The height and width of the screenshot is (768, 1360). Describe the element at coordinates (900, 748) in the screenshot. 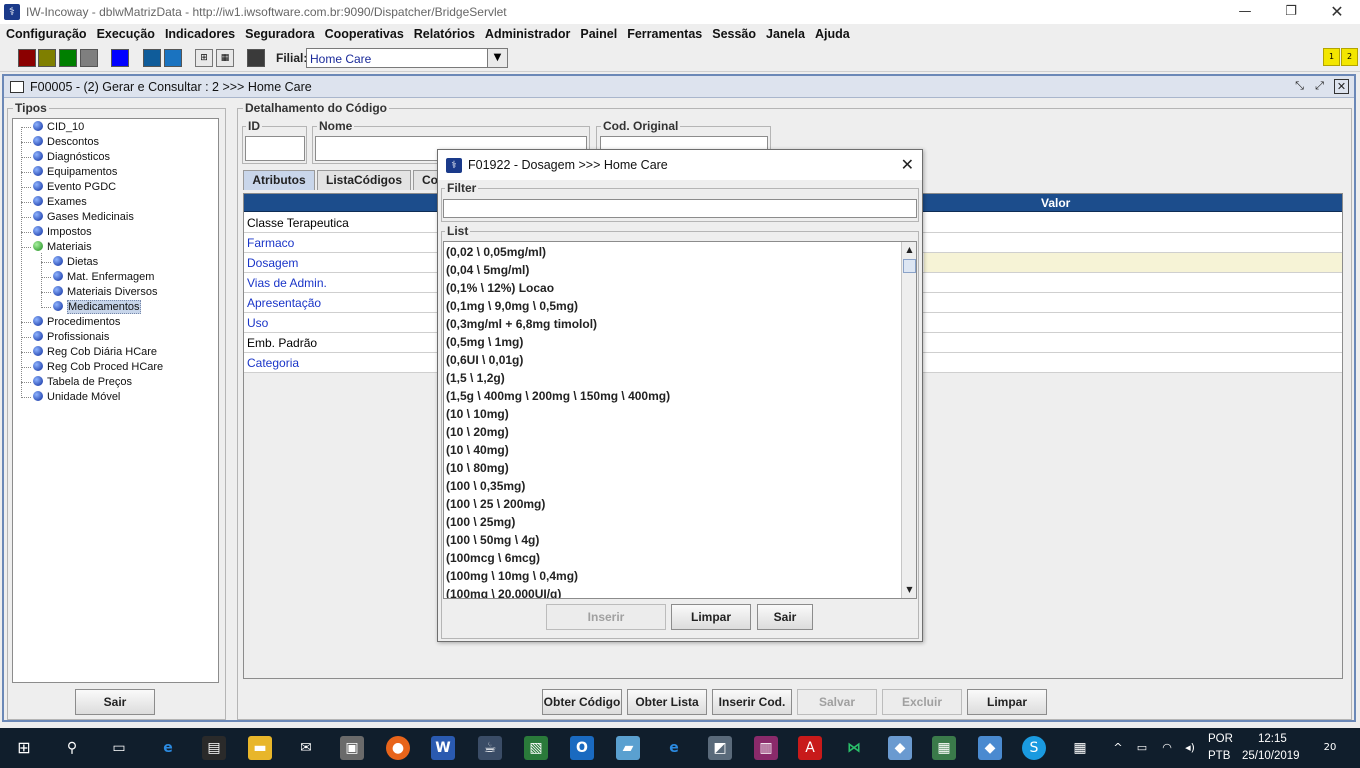

I see `box-app-icon: ◆` at that location.